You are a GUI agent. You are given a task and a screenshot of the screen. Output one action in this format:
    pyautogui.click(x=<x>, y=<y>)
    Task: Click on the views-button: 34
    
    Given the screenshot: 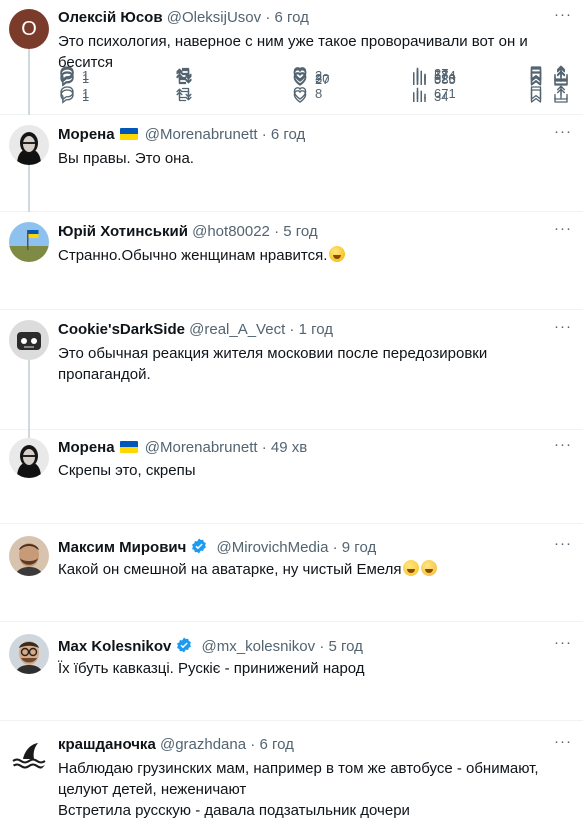 What is the action you would take?
    pyautogui.click(x=429, y=96)
    